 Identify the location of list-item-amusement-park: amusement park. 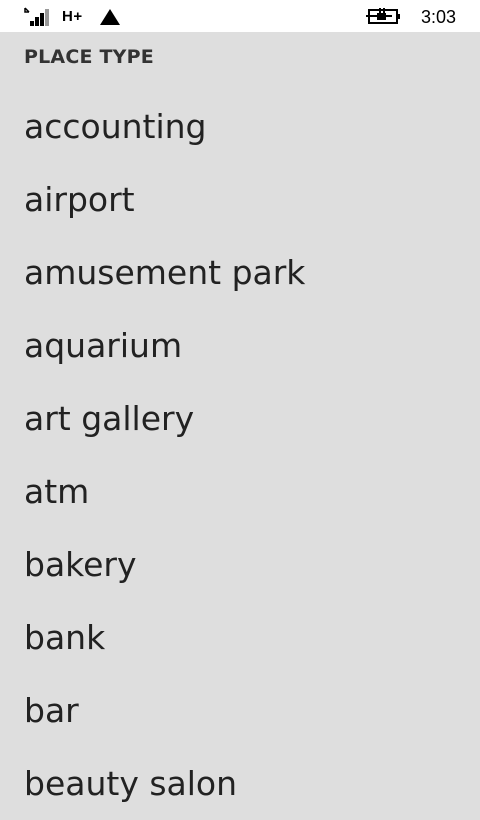
(240, 272).